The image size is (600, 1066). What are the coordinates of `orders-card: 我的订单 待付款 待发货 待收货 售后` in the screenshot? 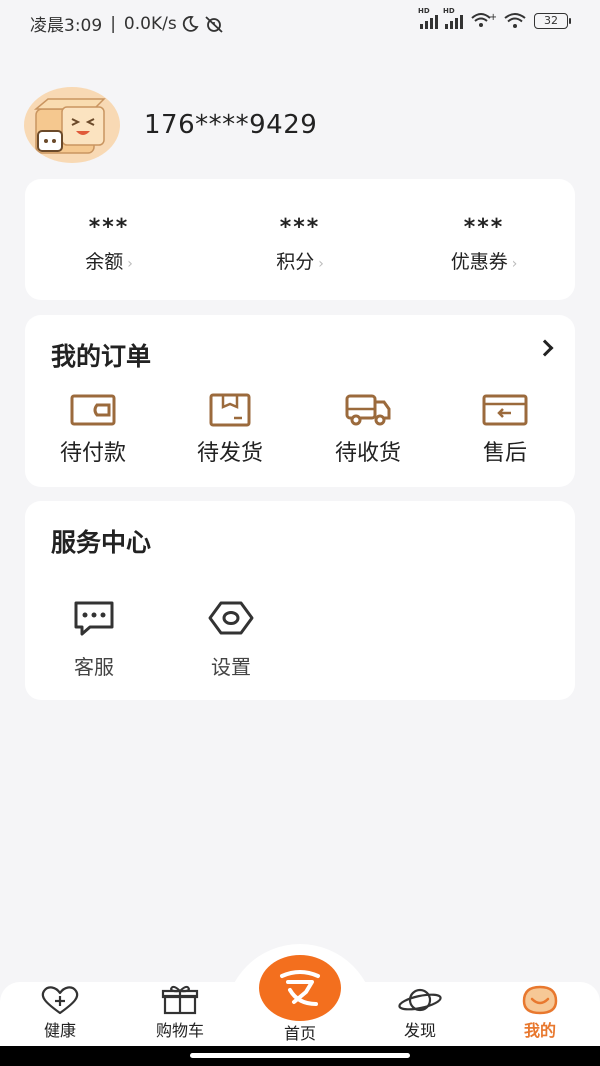 It's located at (300, 401).